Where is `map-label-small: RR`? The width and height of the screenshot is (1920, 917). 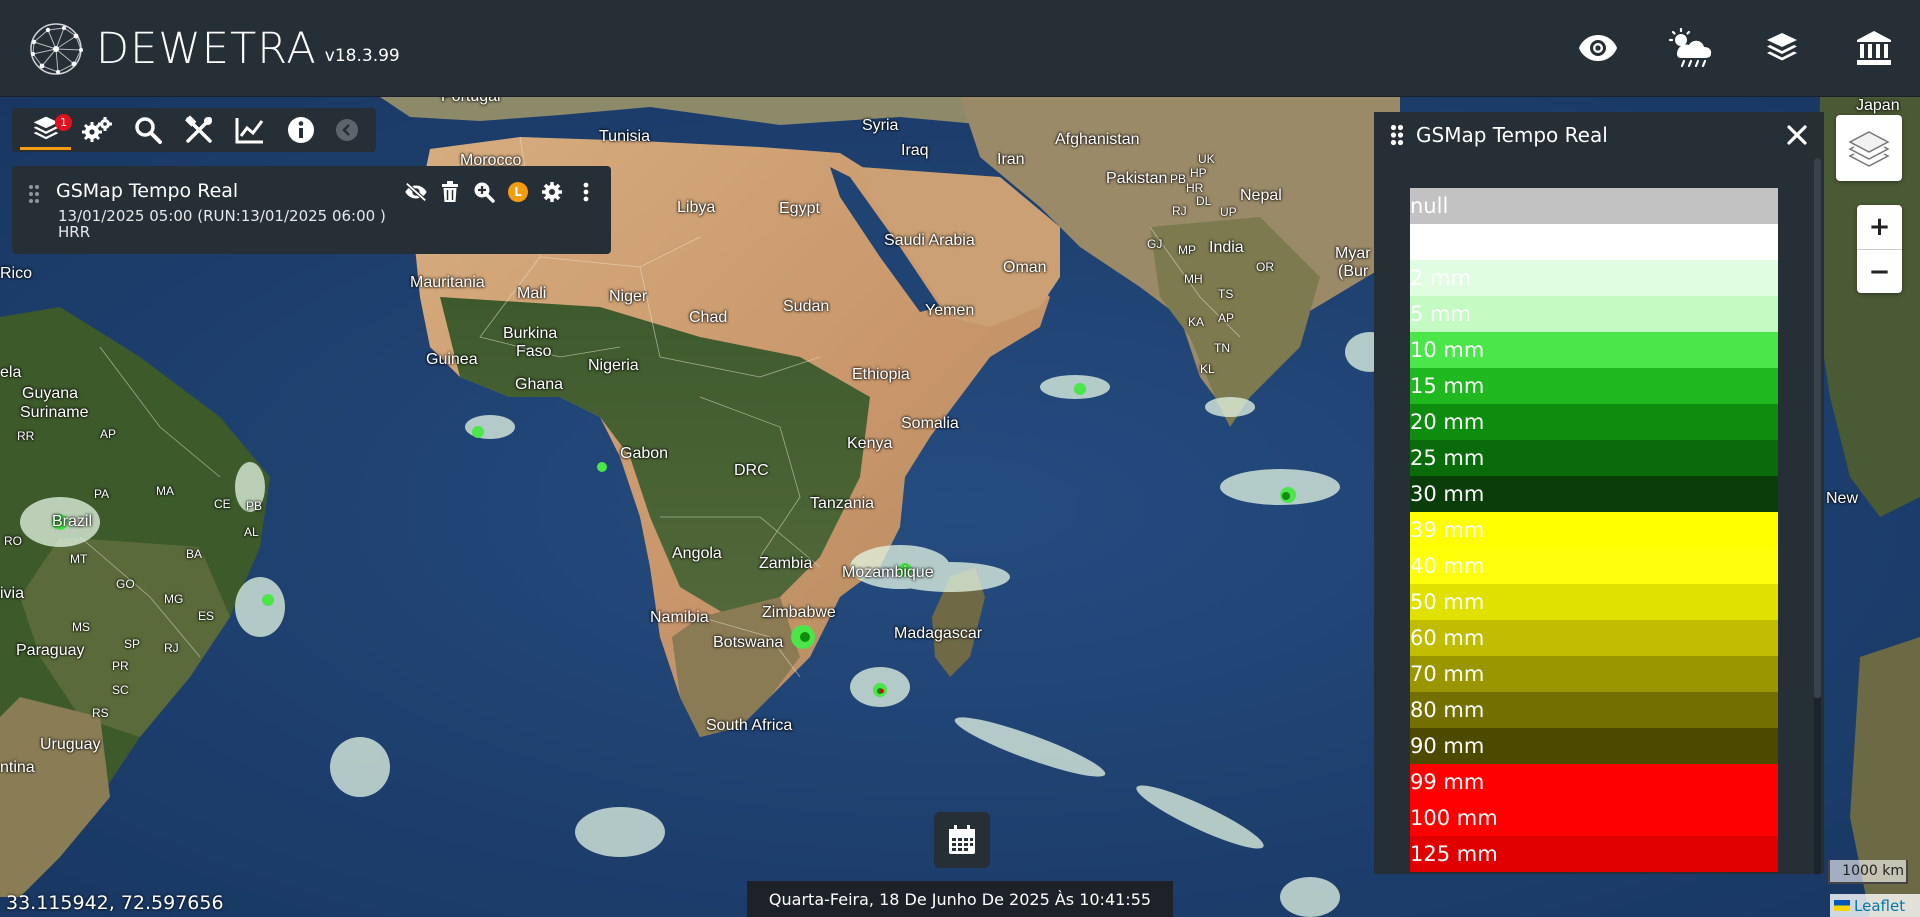 map-label-small: RR is located at coordinates (26, 436).